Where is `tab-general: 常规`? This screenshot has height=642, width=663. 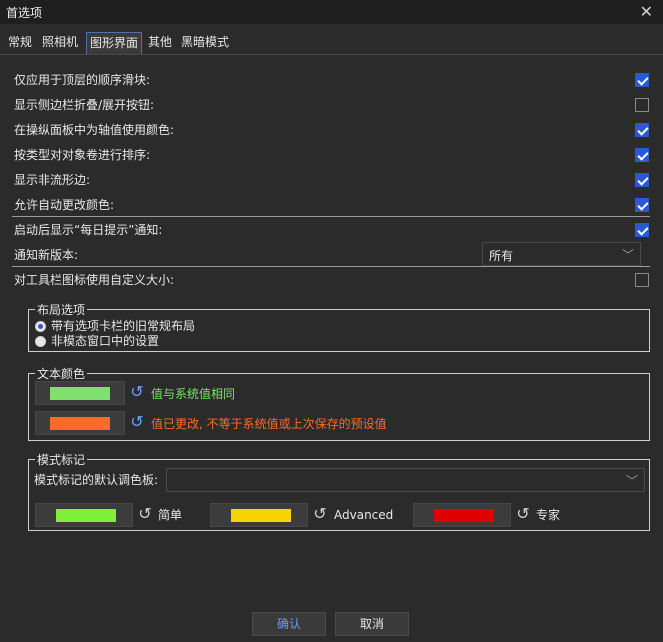
tab-general: 常规 is located at coordinates (20, 43).